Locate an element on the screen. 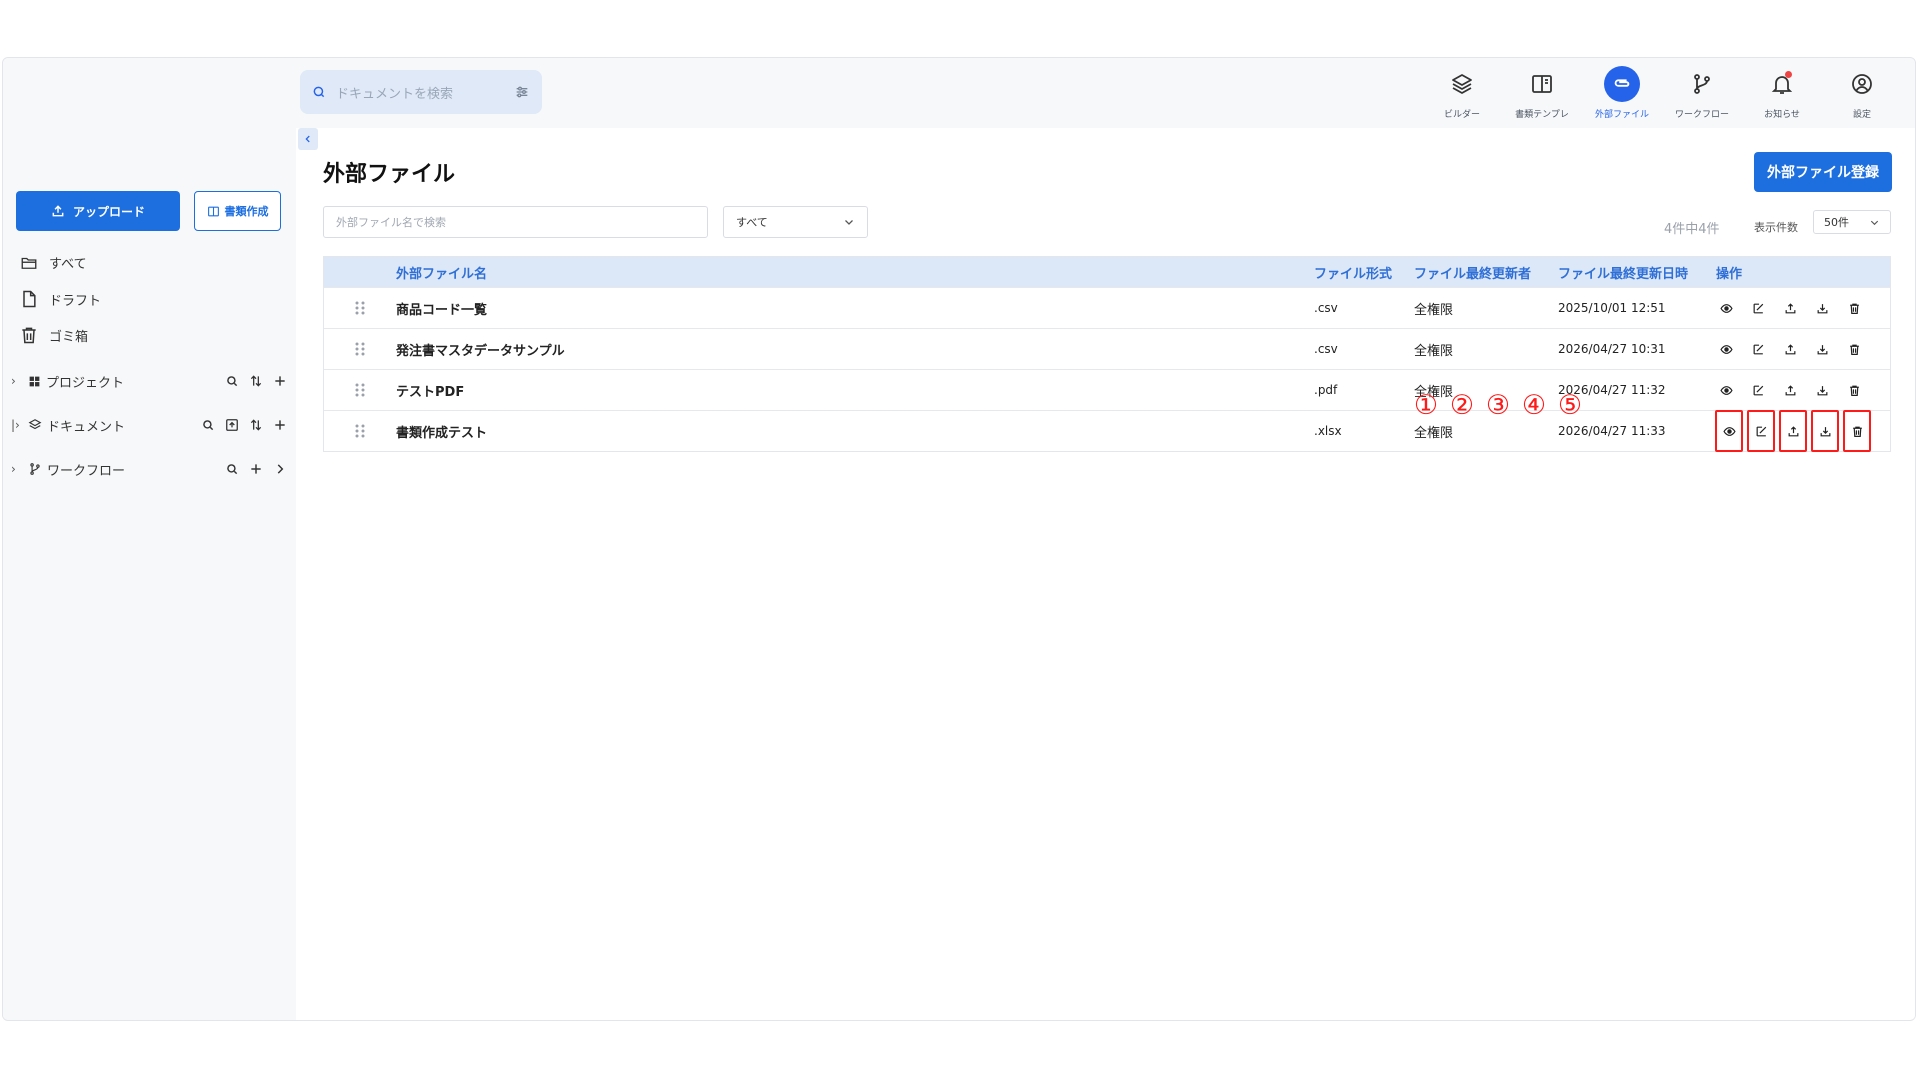 The width and height of the screenshot is (1920, 1080). nav-external-files: 外部ファイル is located at coordinates (1622, 93).